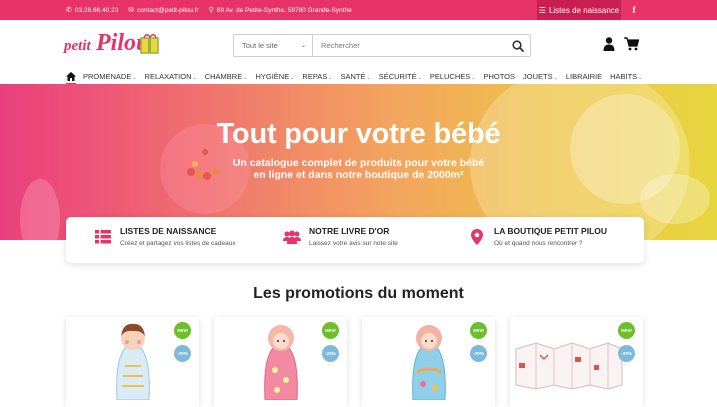 The height and width of the screenshot is (407, 717). What do you see at coordinates (542, 10) in the screenshot?
I see `list-icon: ☰` at bounding box center [542, 10].